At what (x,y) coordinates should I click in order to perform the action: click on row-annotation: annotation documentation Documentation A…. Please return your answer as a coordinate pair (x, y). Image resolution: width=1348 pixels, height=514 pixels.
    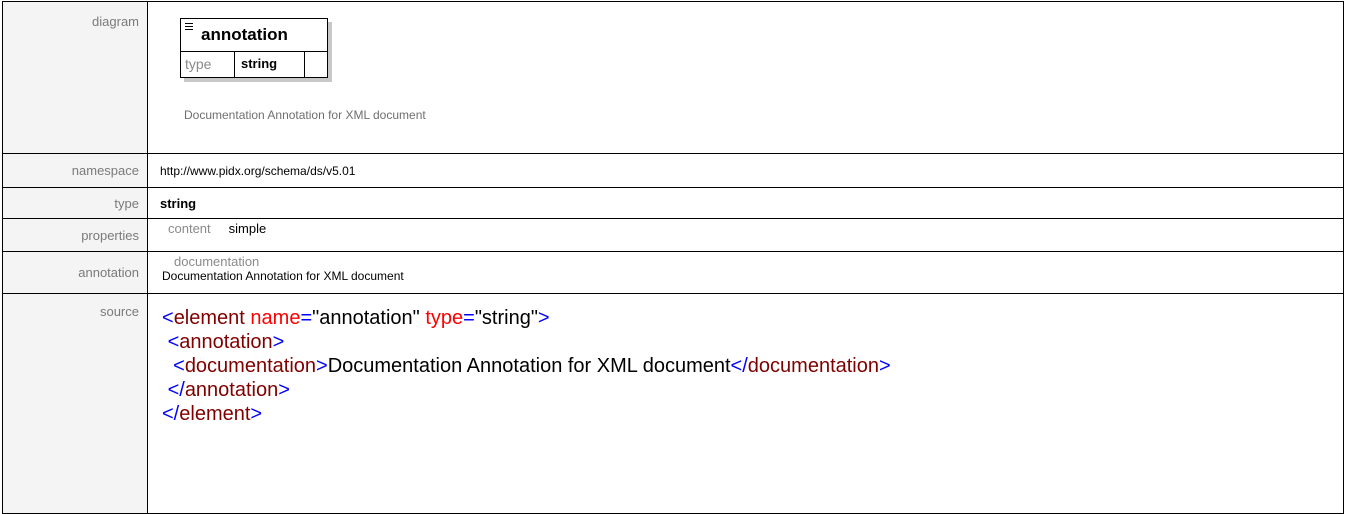
    Looking at the image, I should click on (673, 272).